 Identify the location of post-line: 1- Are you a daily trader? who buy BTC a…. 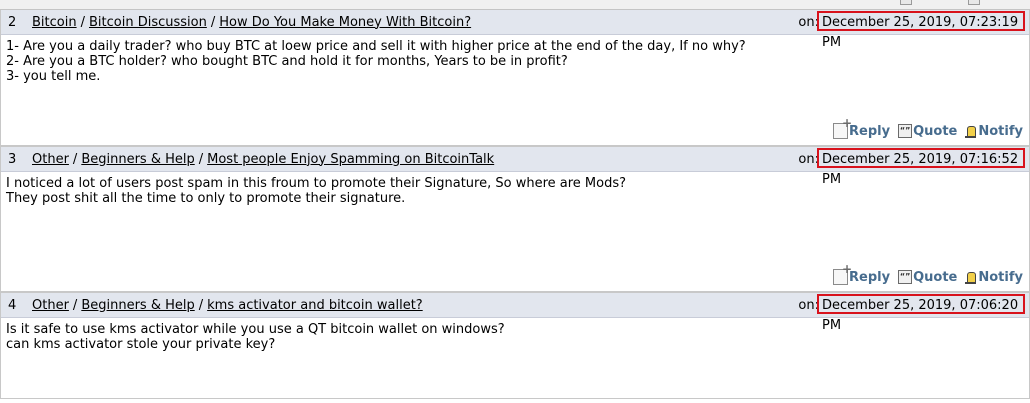
(376, 46).